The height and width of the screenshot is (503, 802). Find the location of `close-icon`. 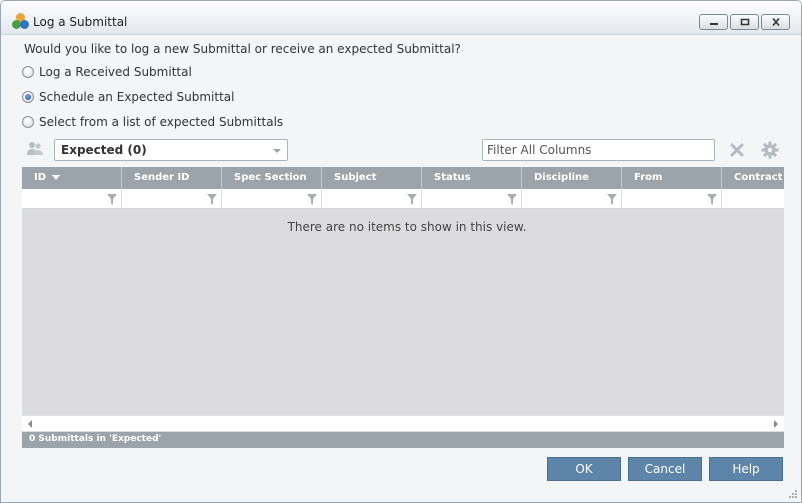

close-icon is located at coordinates (776, 22).